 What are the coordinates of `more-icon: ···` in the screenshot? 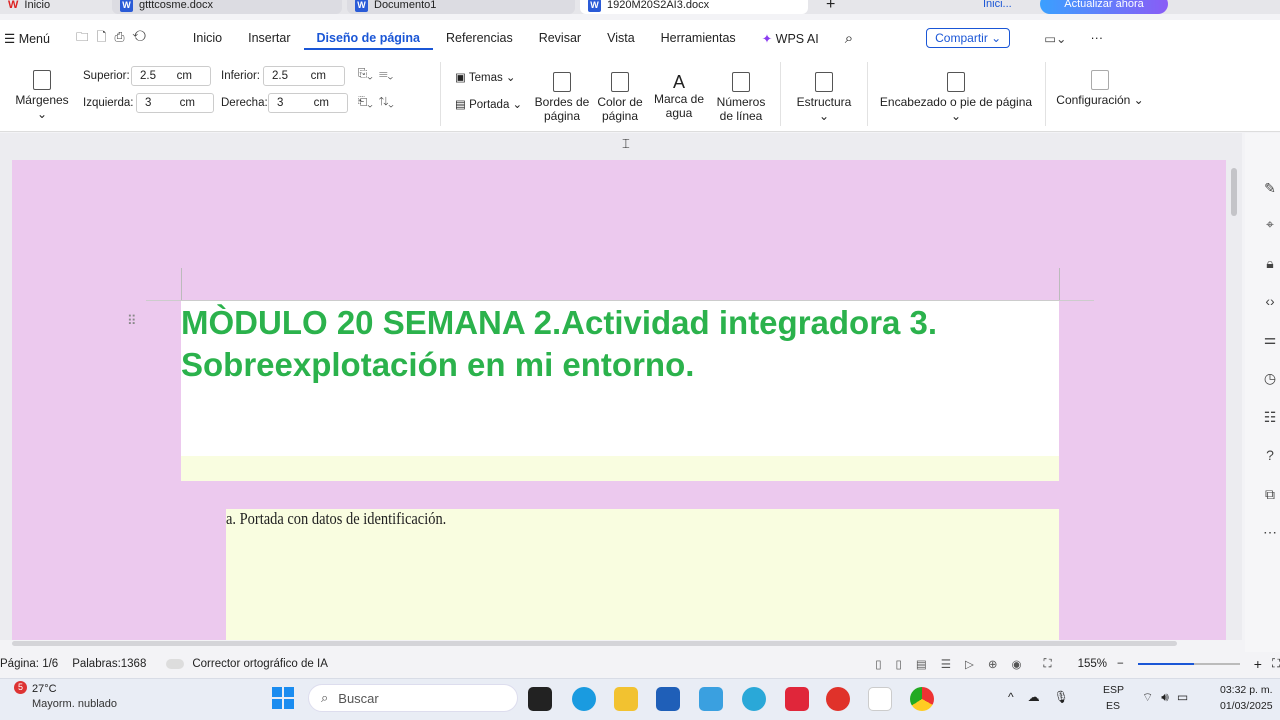 It's located at (1097, 38).